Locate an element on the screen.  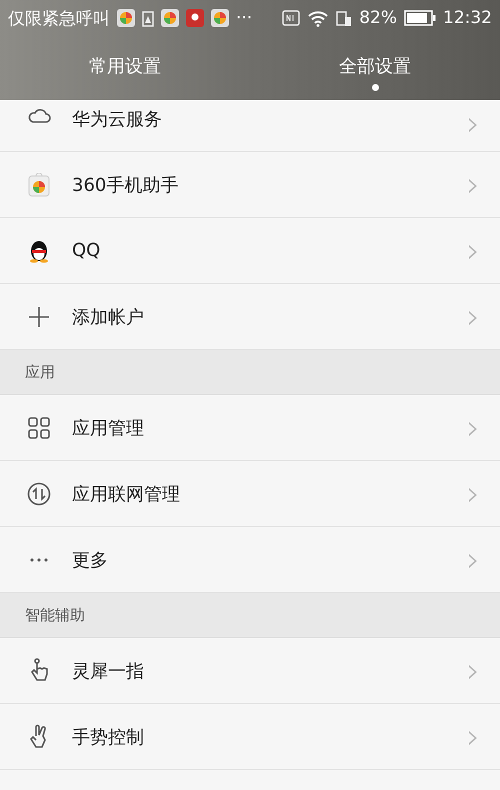
settings-item: 华为云服务 is located at coordinates (269, 119).